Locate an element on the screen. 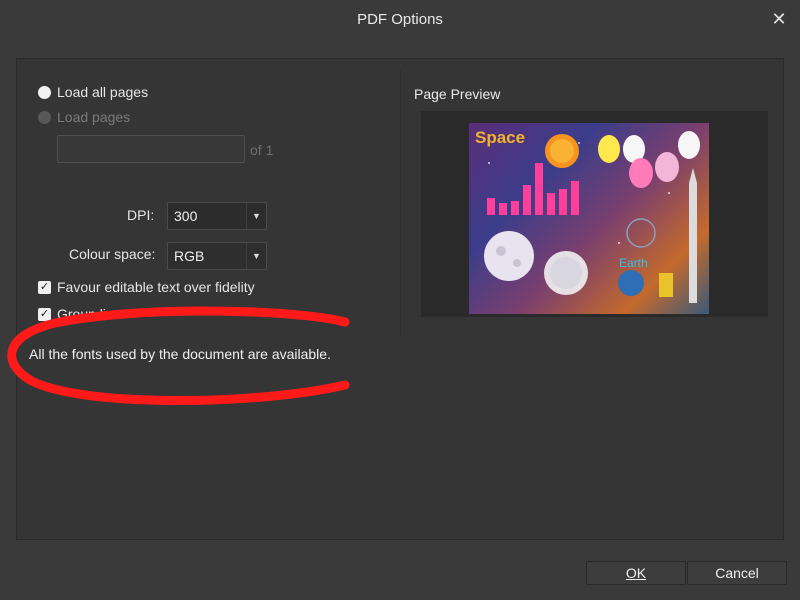  load-pages-radio: Load pages is located at coordinates (84, 117).